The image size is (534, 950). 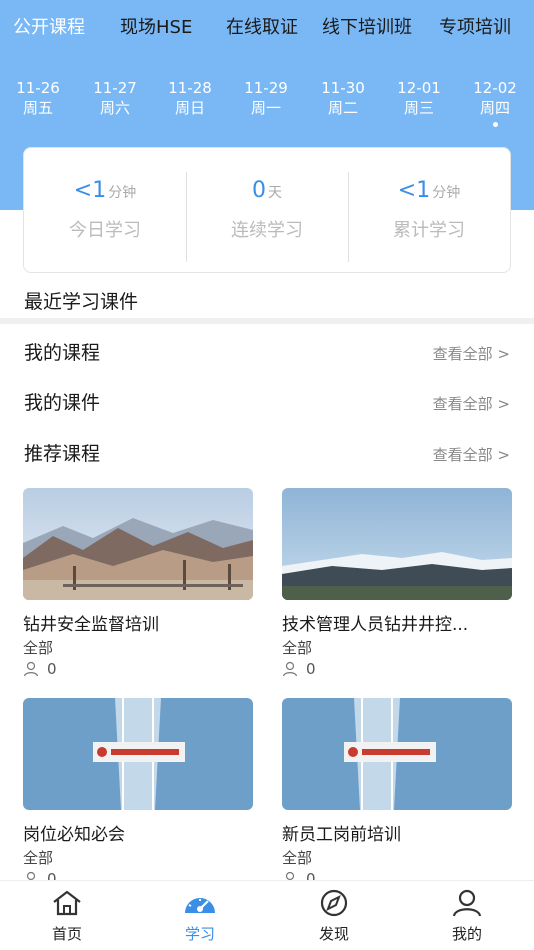 What do you see at coordinates (105, 230) in the screenshot?
I see `stat-label: 今日学习` at bounding box center [105, 230].